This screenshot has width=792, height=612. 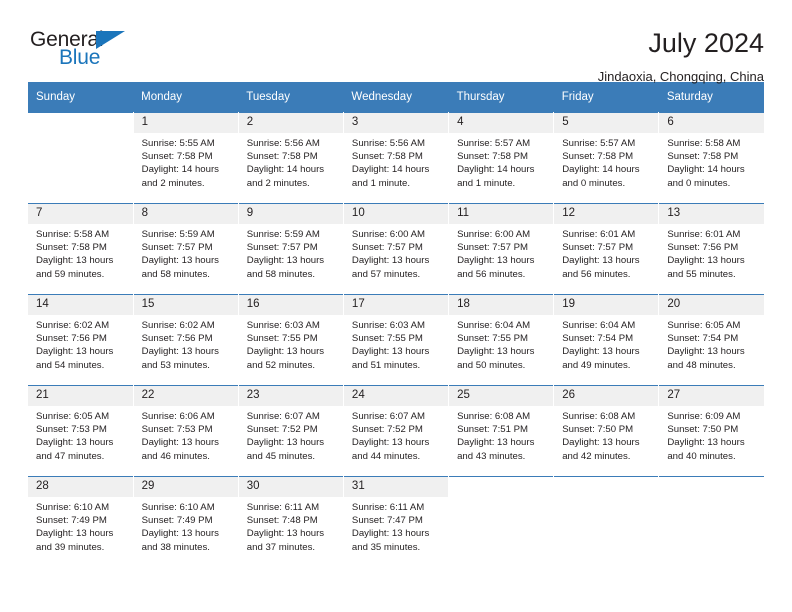 I want to click on daylight-line-2: and 57 minutes., so click(x=386, y=274).